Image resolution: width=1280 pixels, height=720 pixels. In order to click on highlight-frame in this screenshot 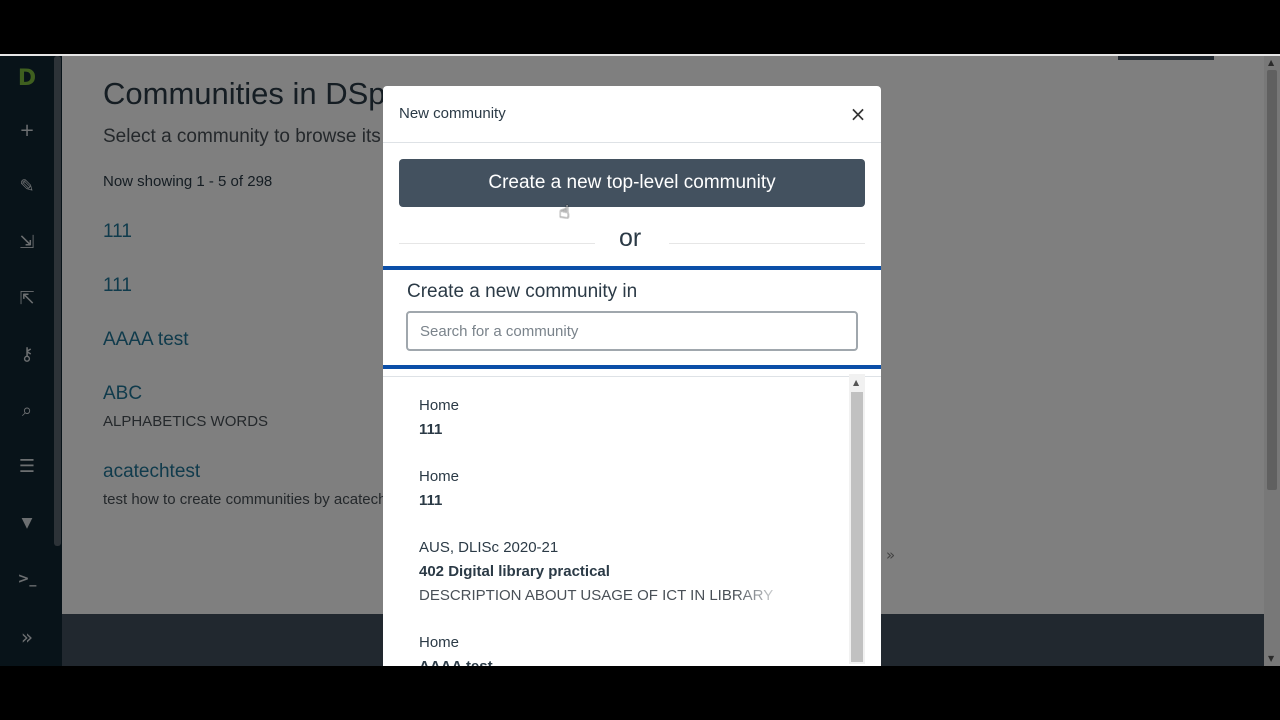, I will do `click(632, 317)`.